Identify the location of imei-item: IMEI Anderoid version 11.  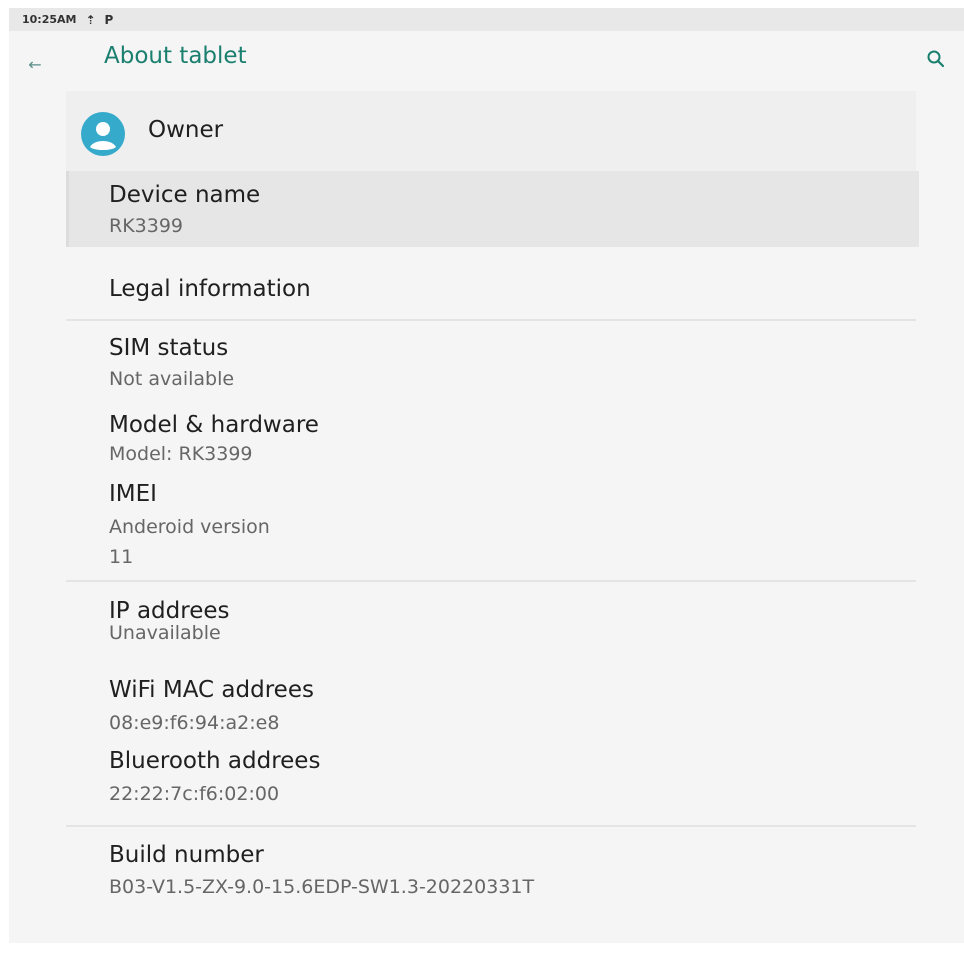
(189, 524).